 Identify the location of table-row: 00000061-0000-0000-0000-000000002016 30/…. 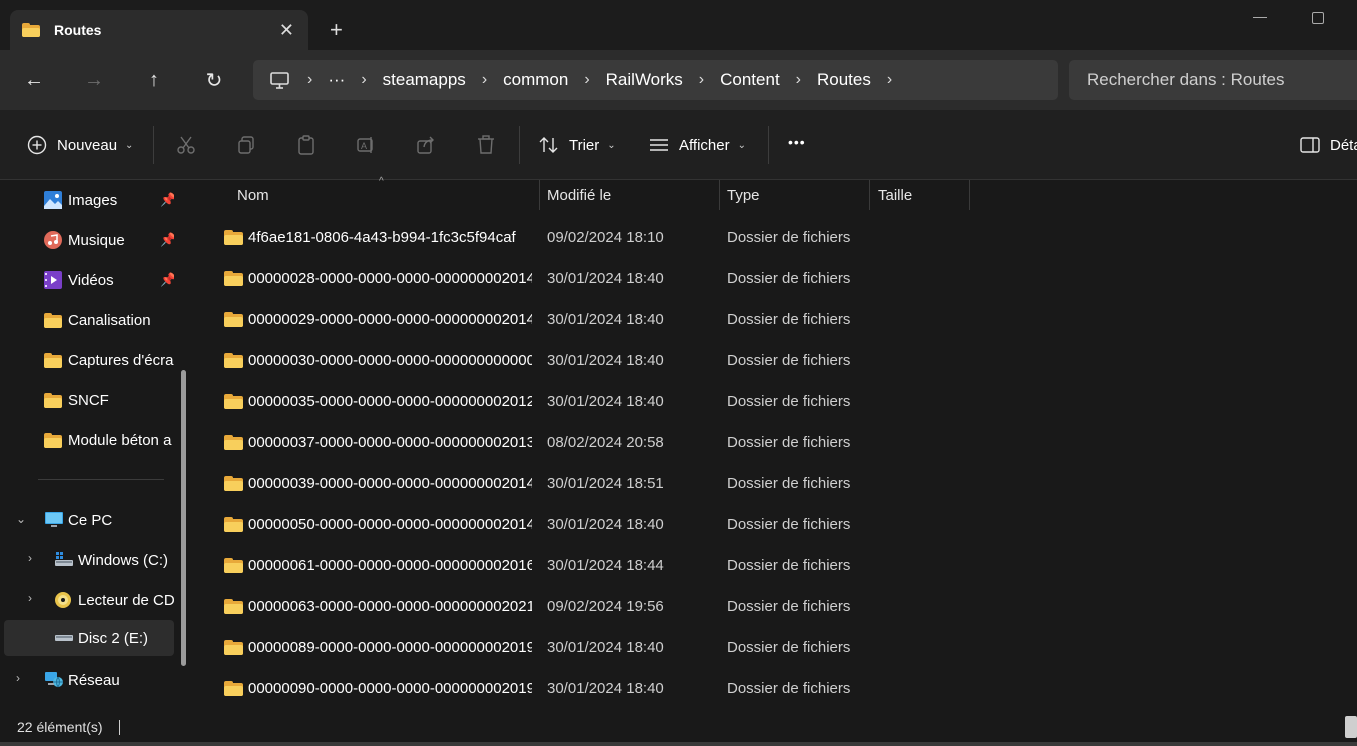
(777, 565).